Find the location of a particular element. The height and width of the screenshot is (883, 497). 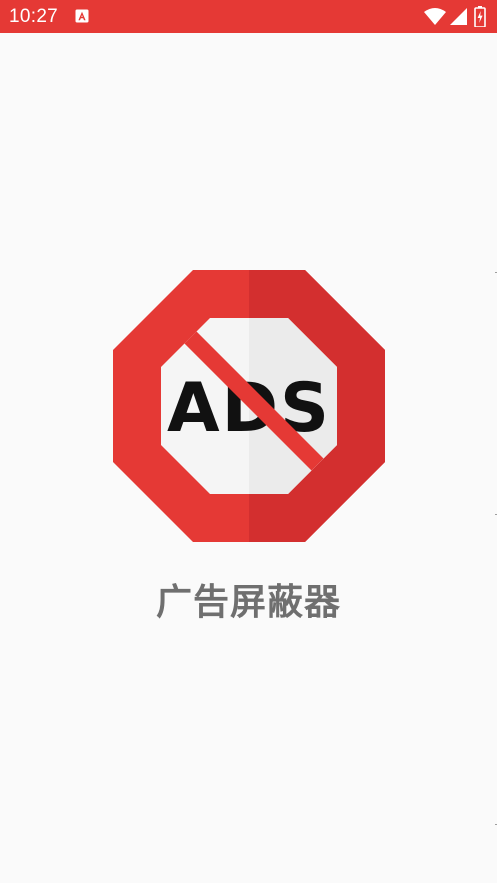

status-time: 10:27 is located at coordinates (34, 16).